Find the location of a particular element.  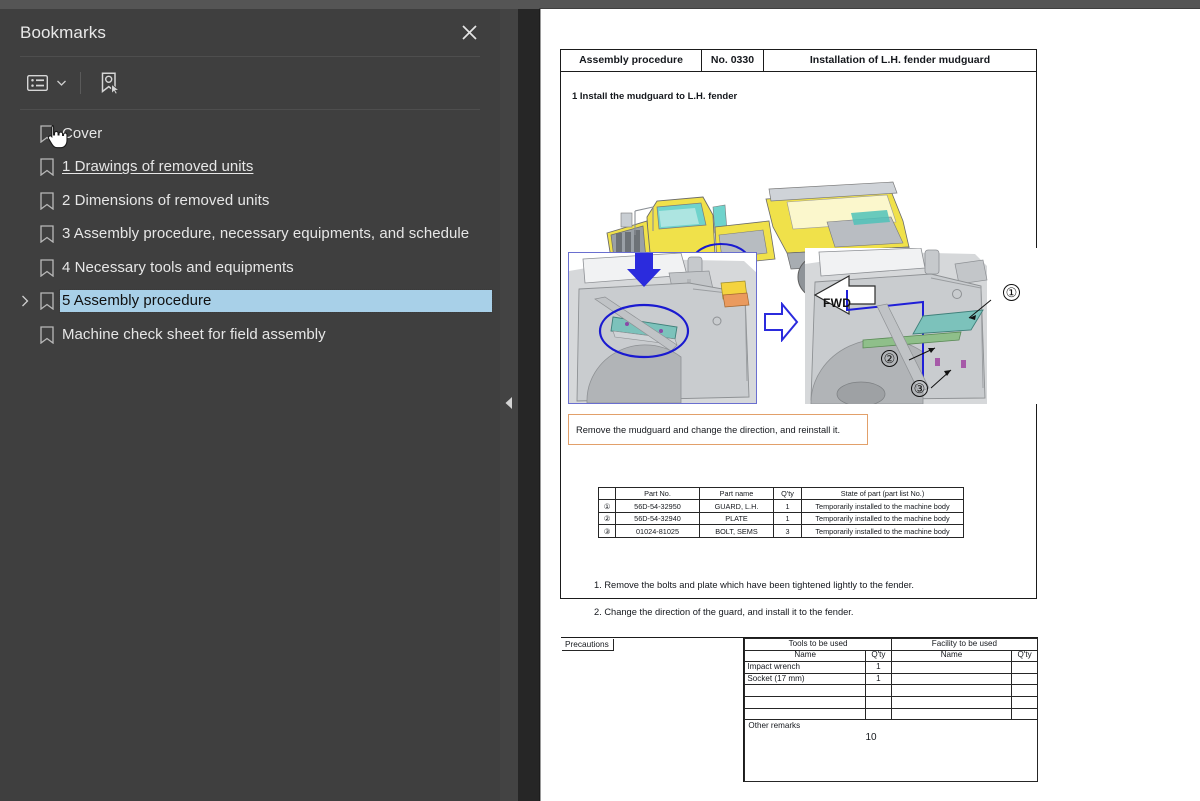

bookmark-item-label: 5 Assembly procedure is located at coordinates (276, 301).